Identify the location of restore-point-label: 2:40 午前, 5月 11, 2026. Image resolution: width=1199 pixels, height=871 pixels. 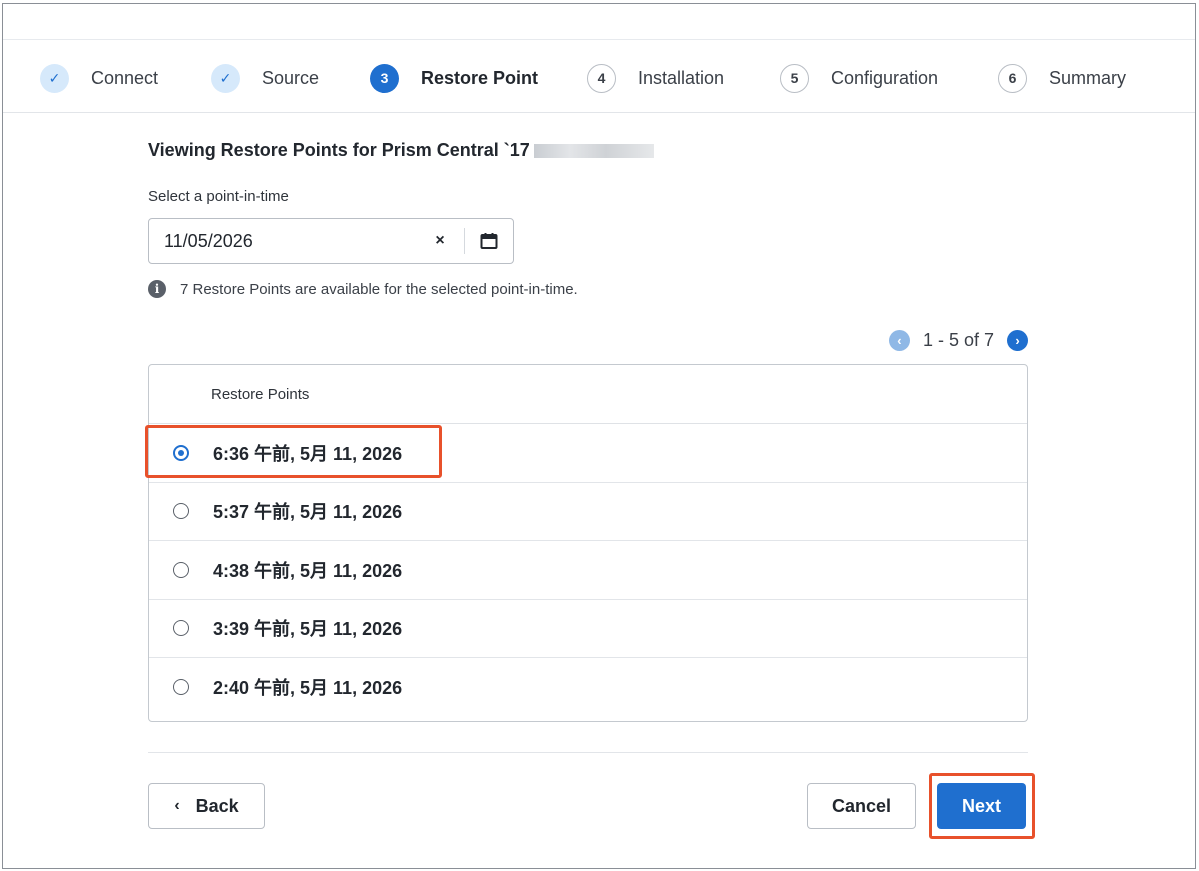
(308, 688).